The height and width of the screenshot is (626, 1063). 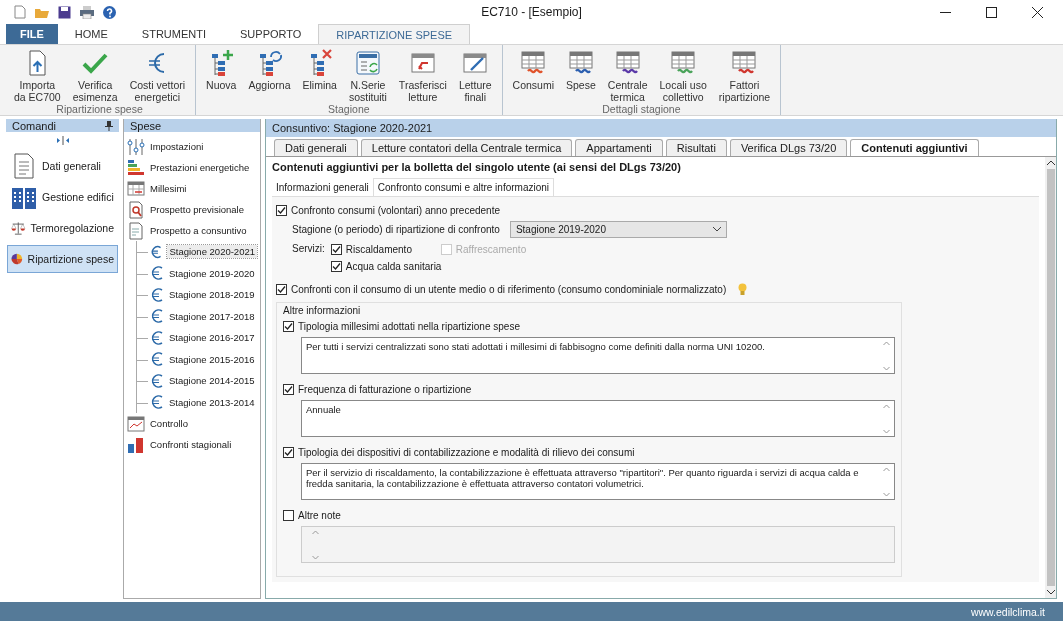 What do you see at coordinates (271, 34) in the screenshot?
I see `ribbon-tab: SUPPORTO` at bounding box center [271, 34].